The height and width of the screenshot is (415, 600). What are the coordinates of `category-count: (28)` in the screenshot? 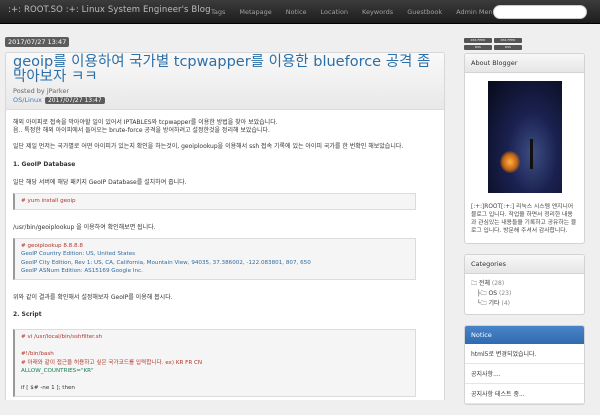 It's located at (498, 283).